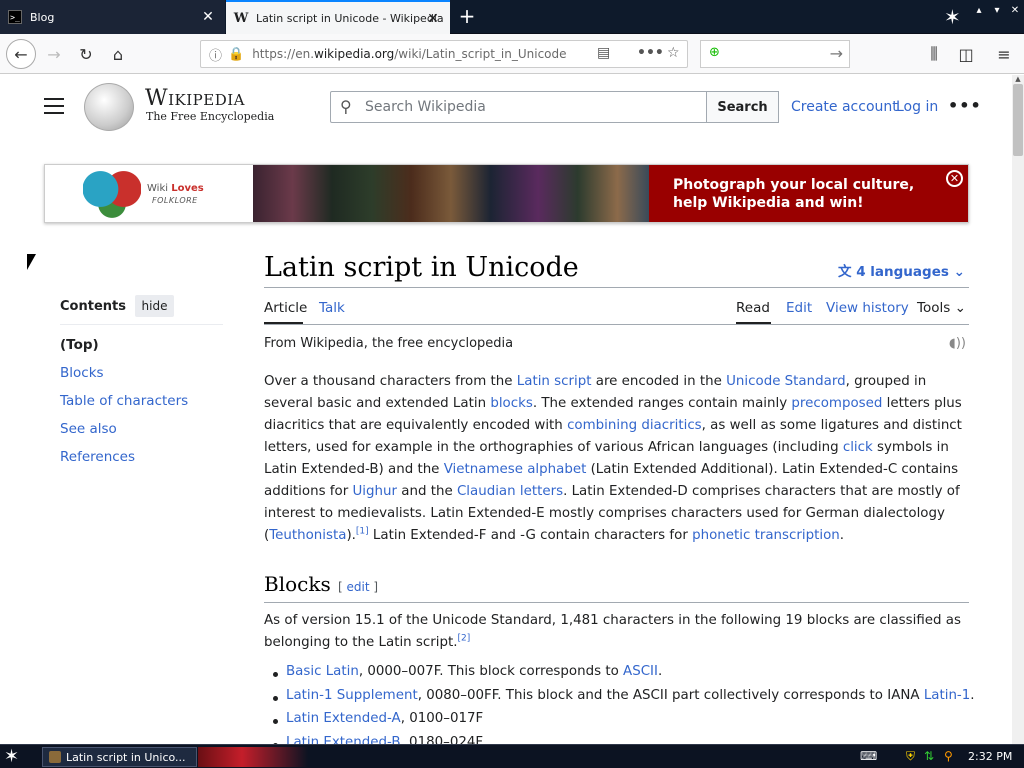  I want to click on search-tray-icon: ⚲, so click(948, 756).